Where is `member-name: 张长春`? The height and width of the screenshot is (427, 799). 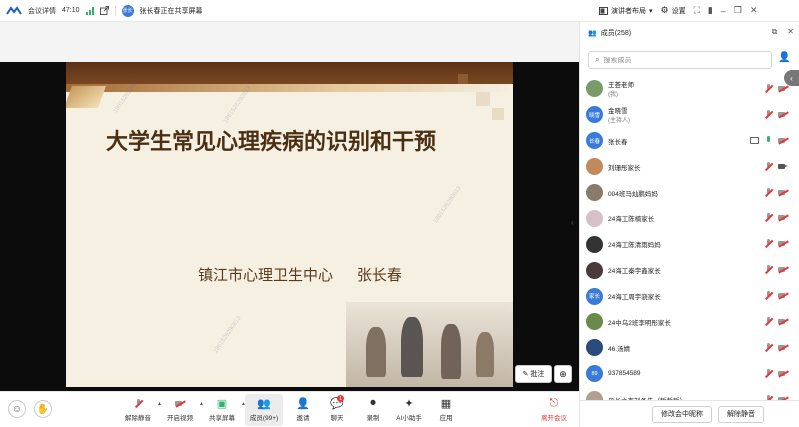 member-name: 张长春 is located at coordinates (618, 142).